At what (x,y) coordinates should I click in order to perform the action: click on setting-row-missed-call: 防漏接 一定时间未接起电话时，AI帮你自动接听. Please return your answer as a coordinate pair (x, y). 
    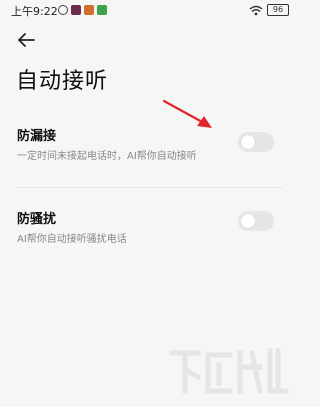
    Looking at the image, I should click on (149, 143).